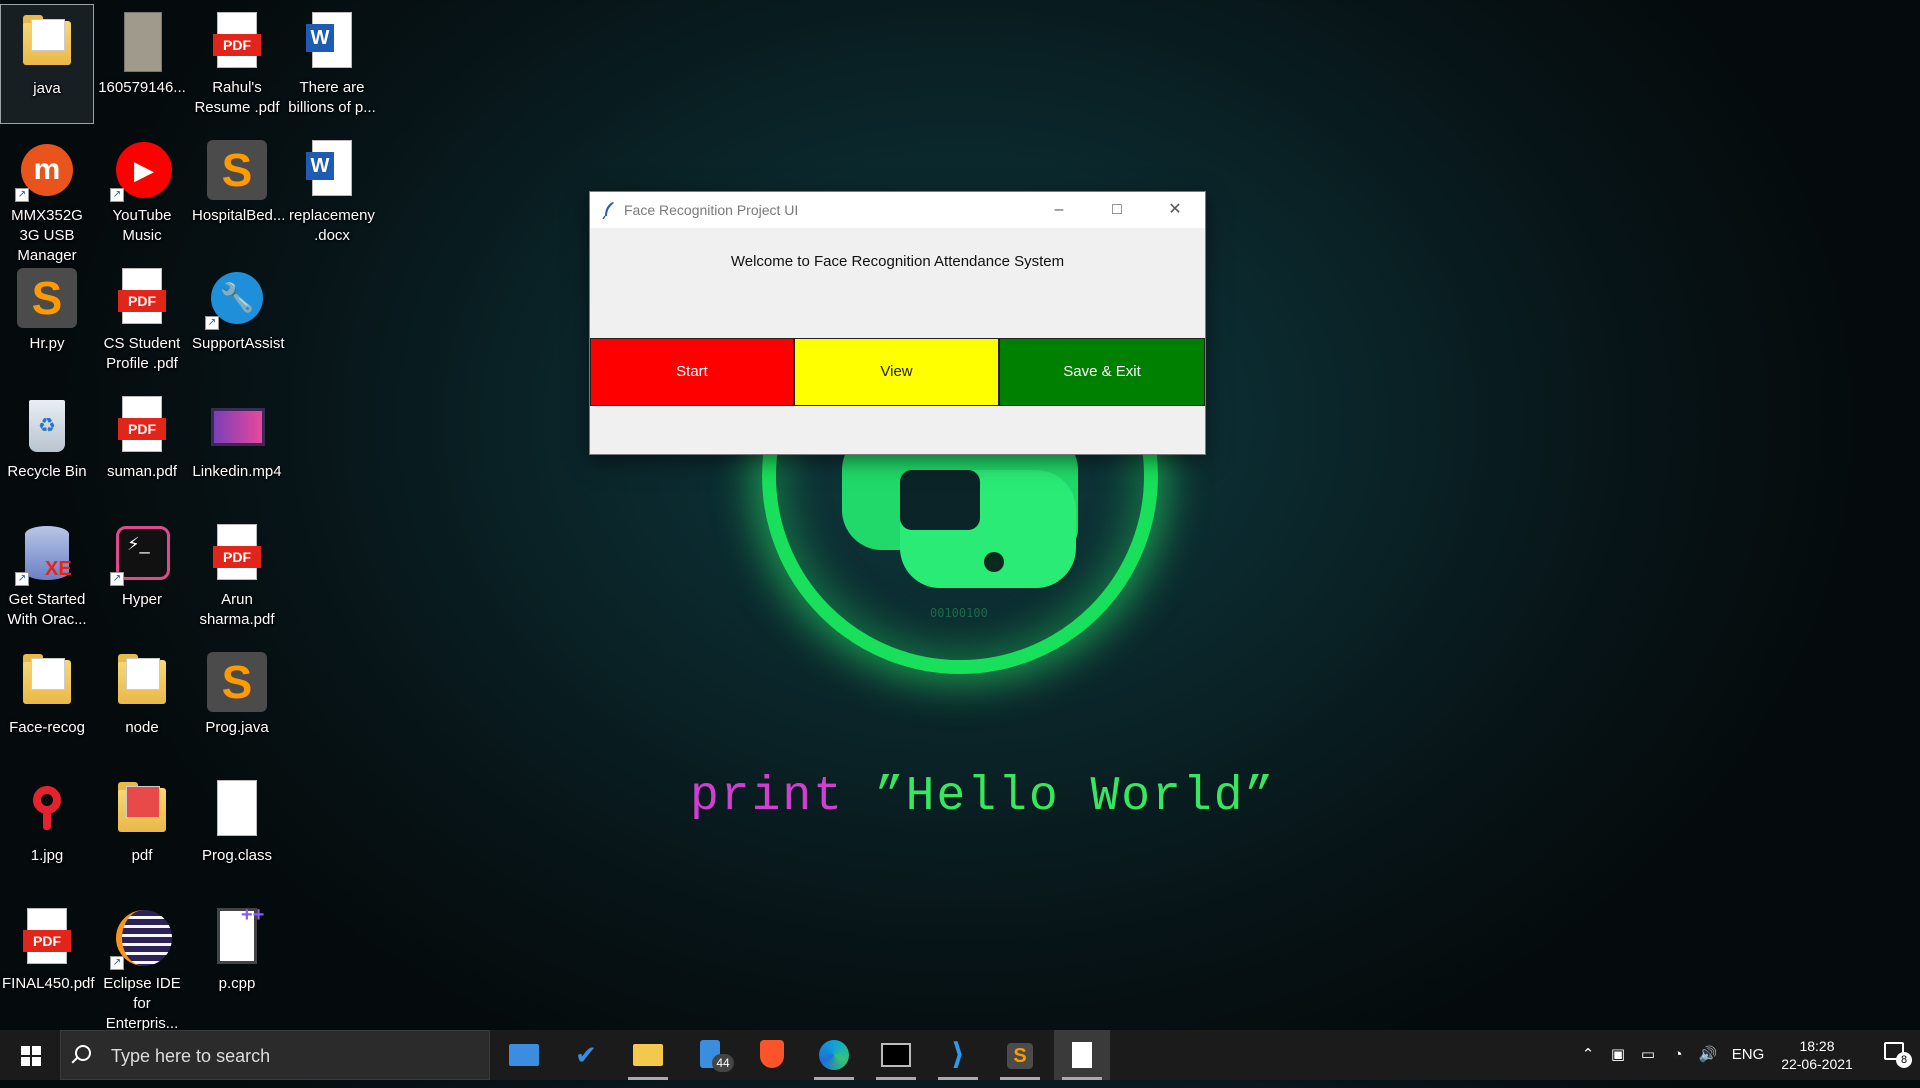  What do you see at coordinates (142, 704) in the screenshot?
I see `desktop-icon-node: node` at bounding box center [142, 704].